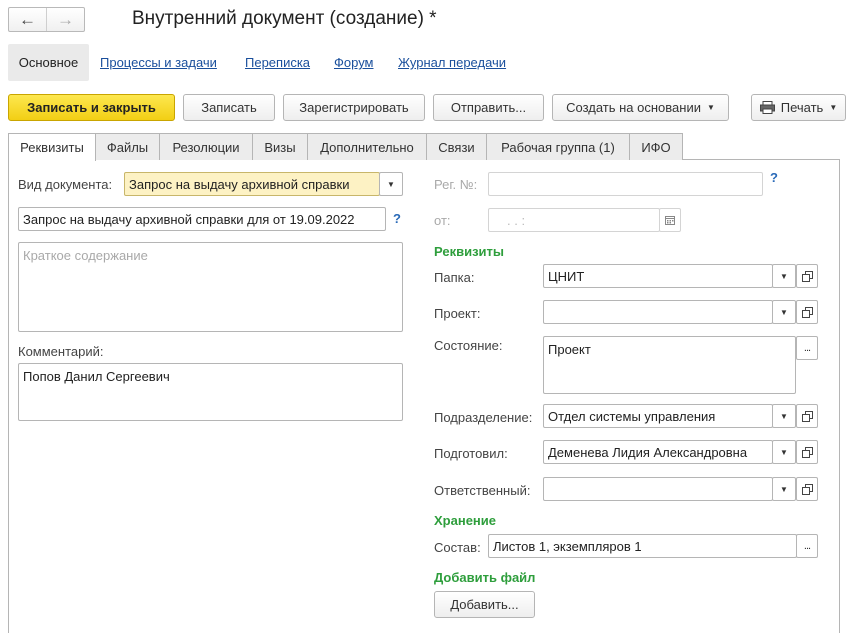  I want to click on folder-open-button, so click(807, 276).